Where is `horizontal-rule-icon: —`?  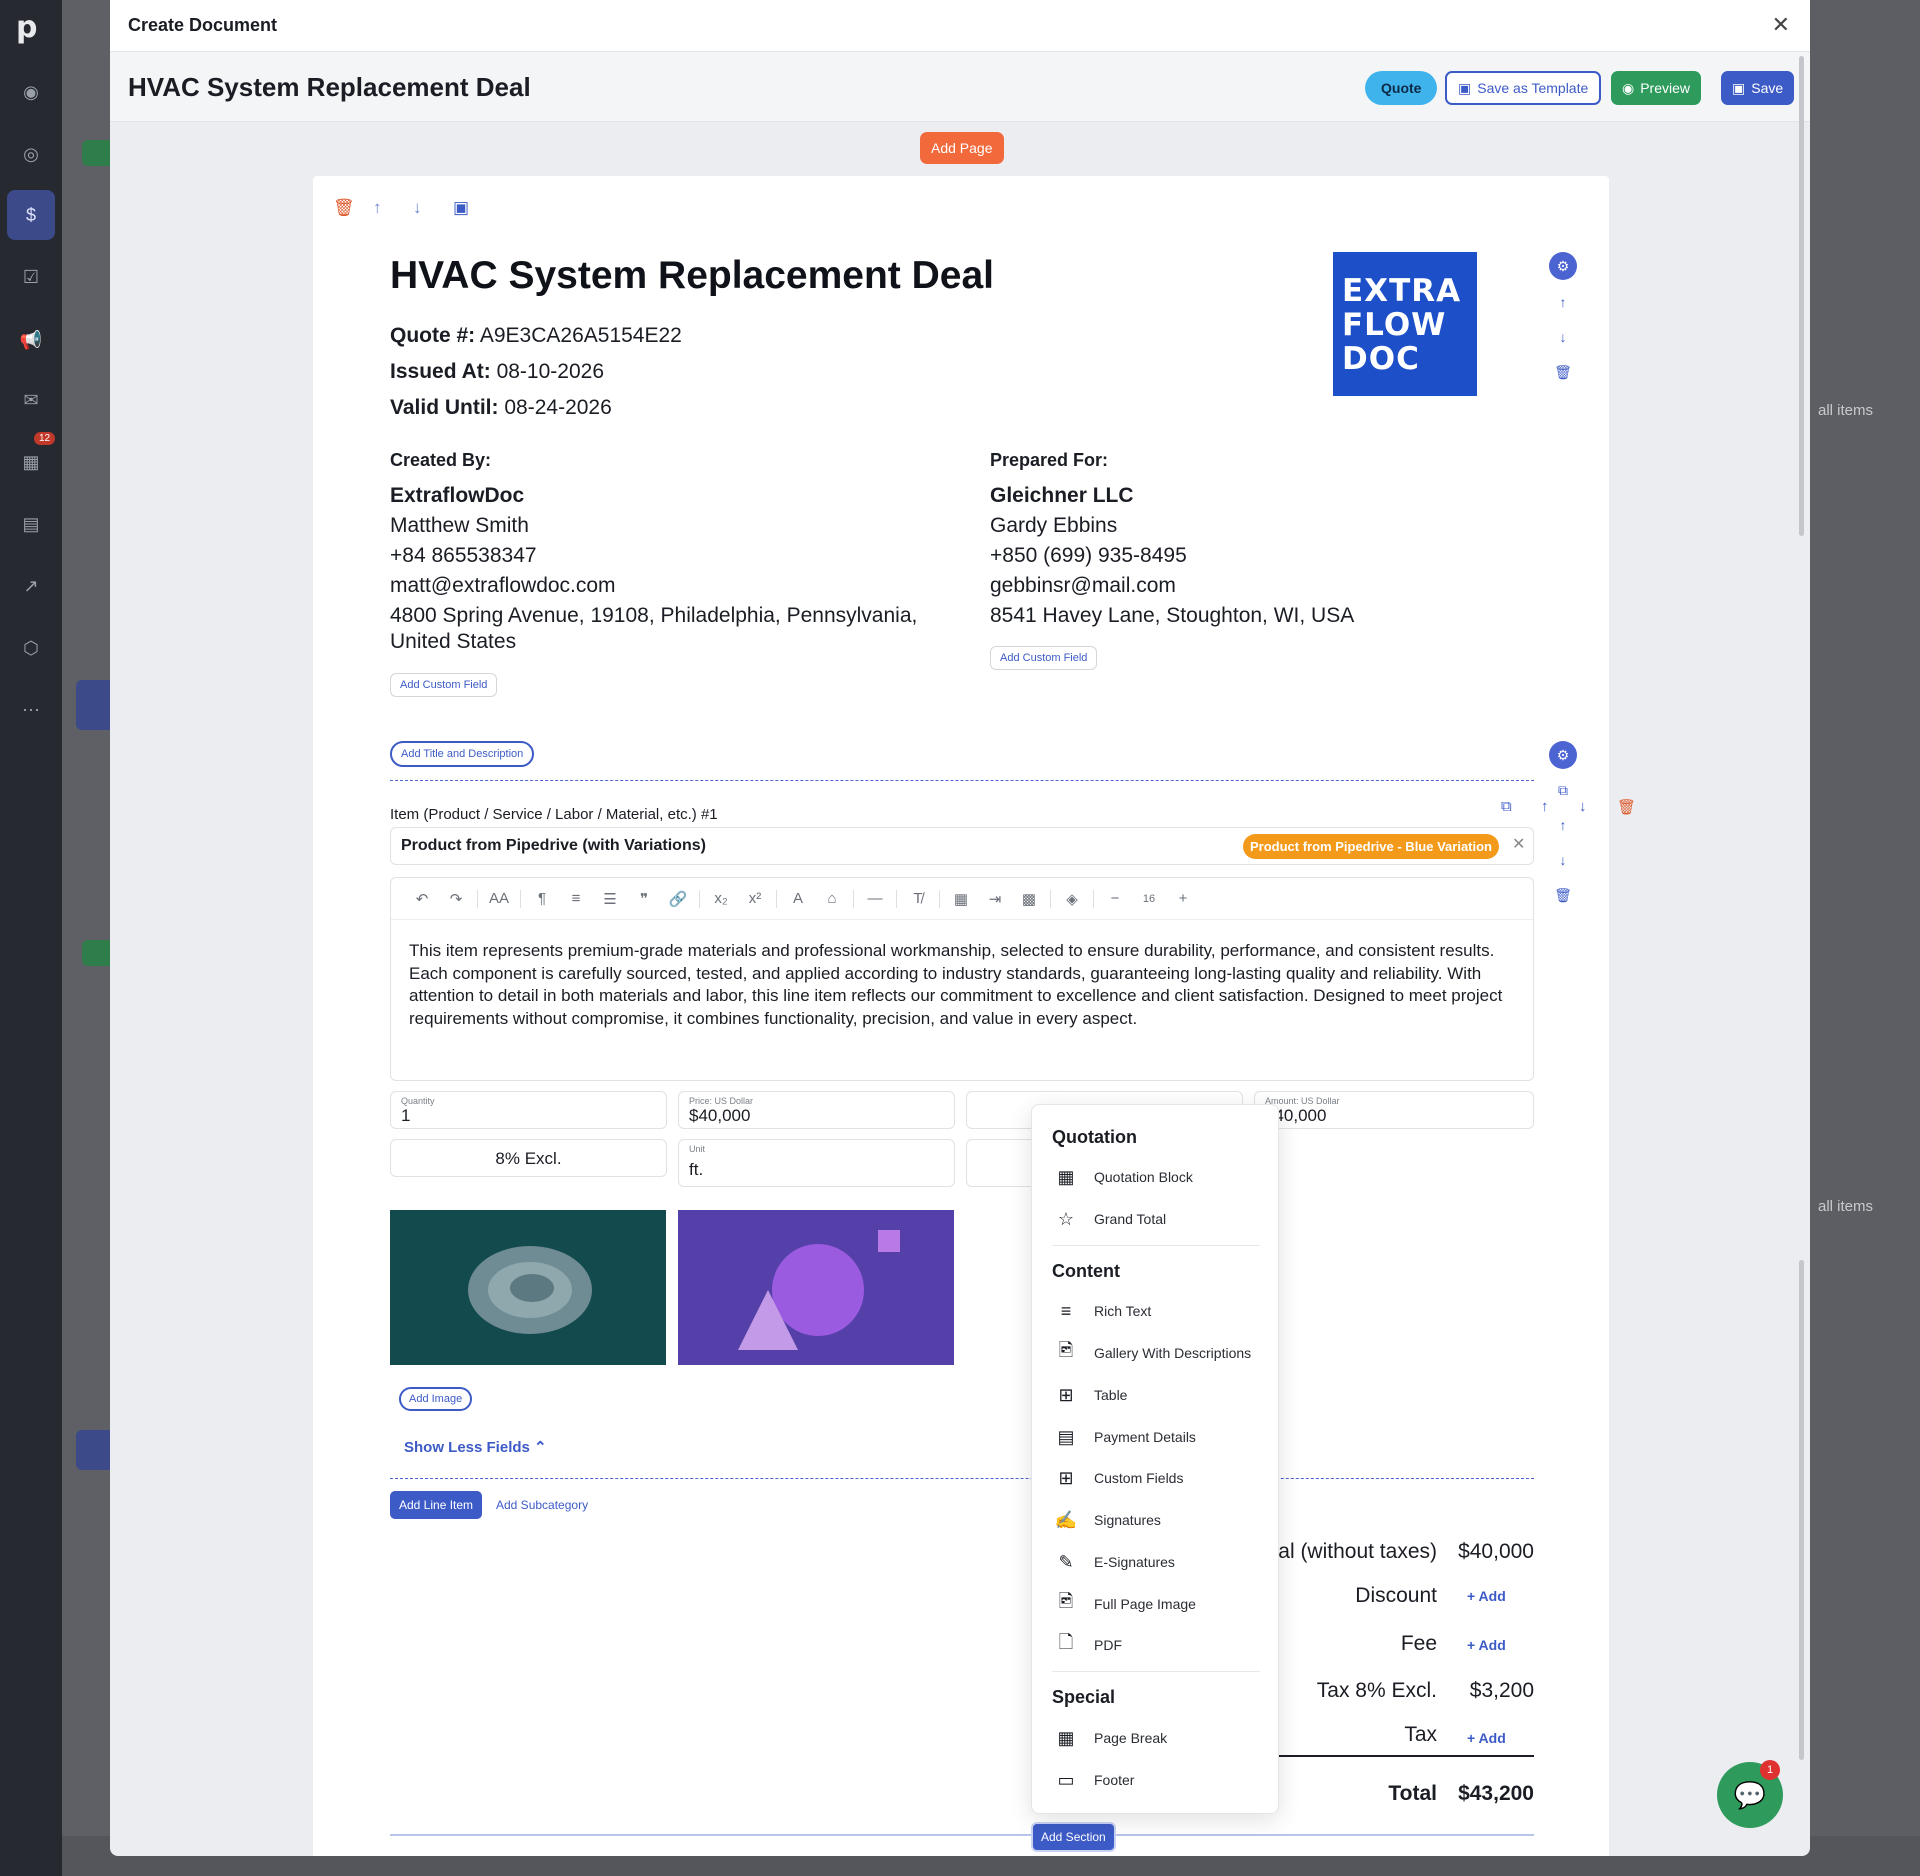
horizontal-rule-icon: — is located at coordinates (875, 898).